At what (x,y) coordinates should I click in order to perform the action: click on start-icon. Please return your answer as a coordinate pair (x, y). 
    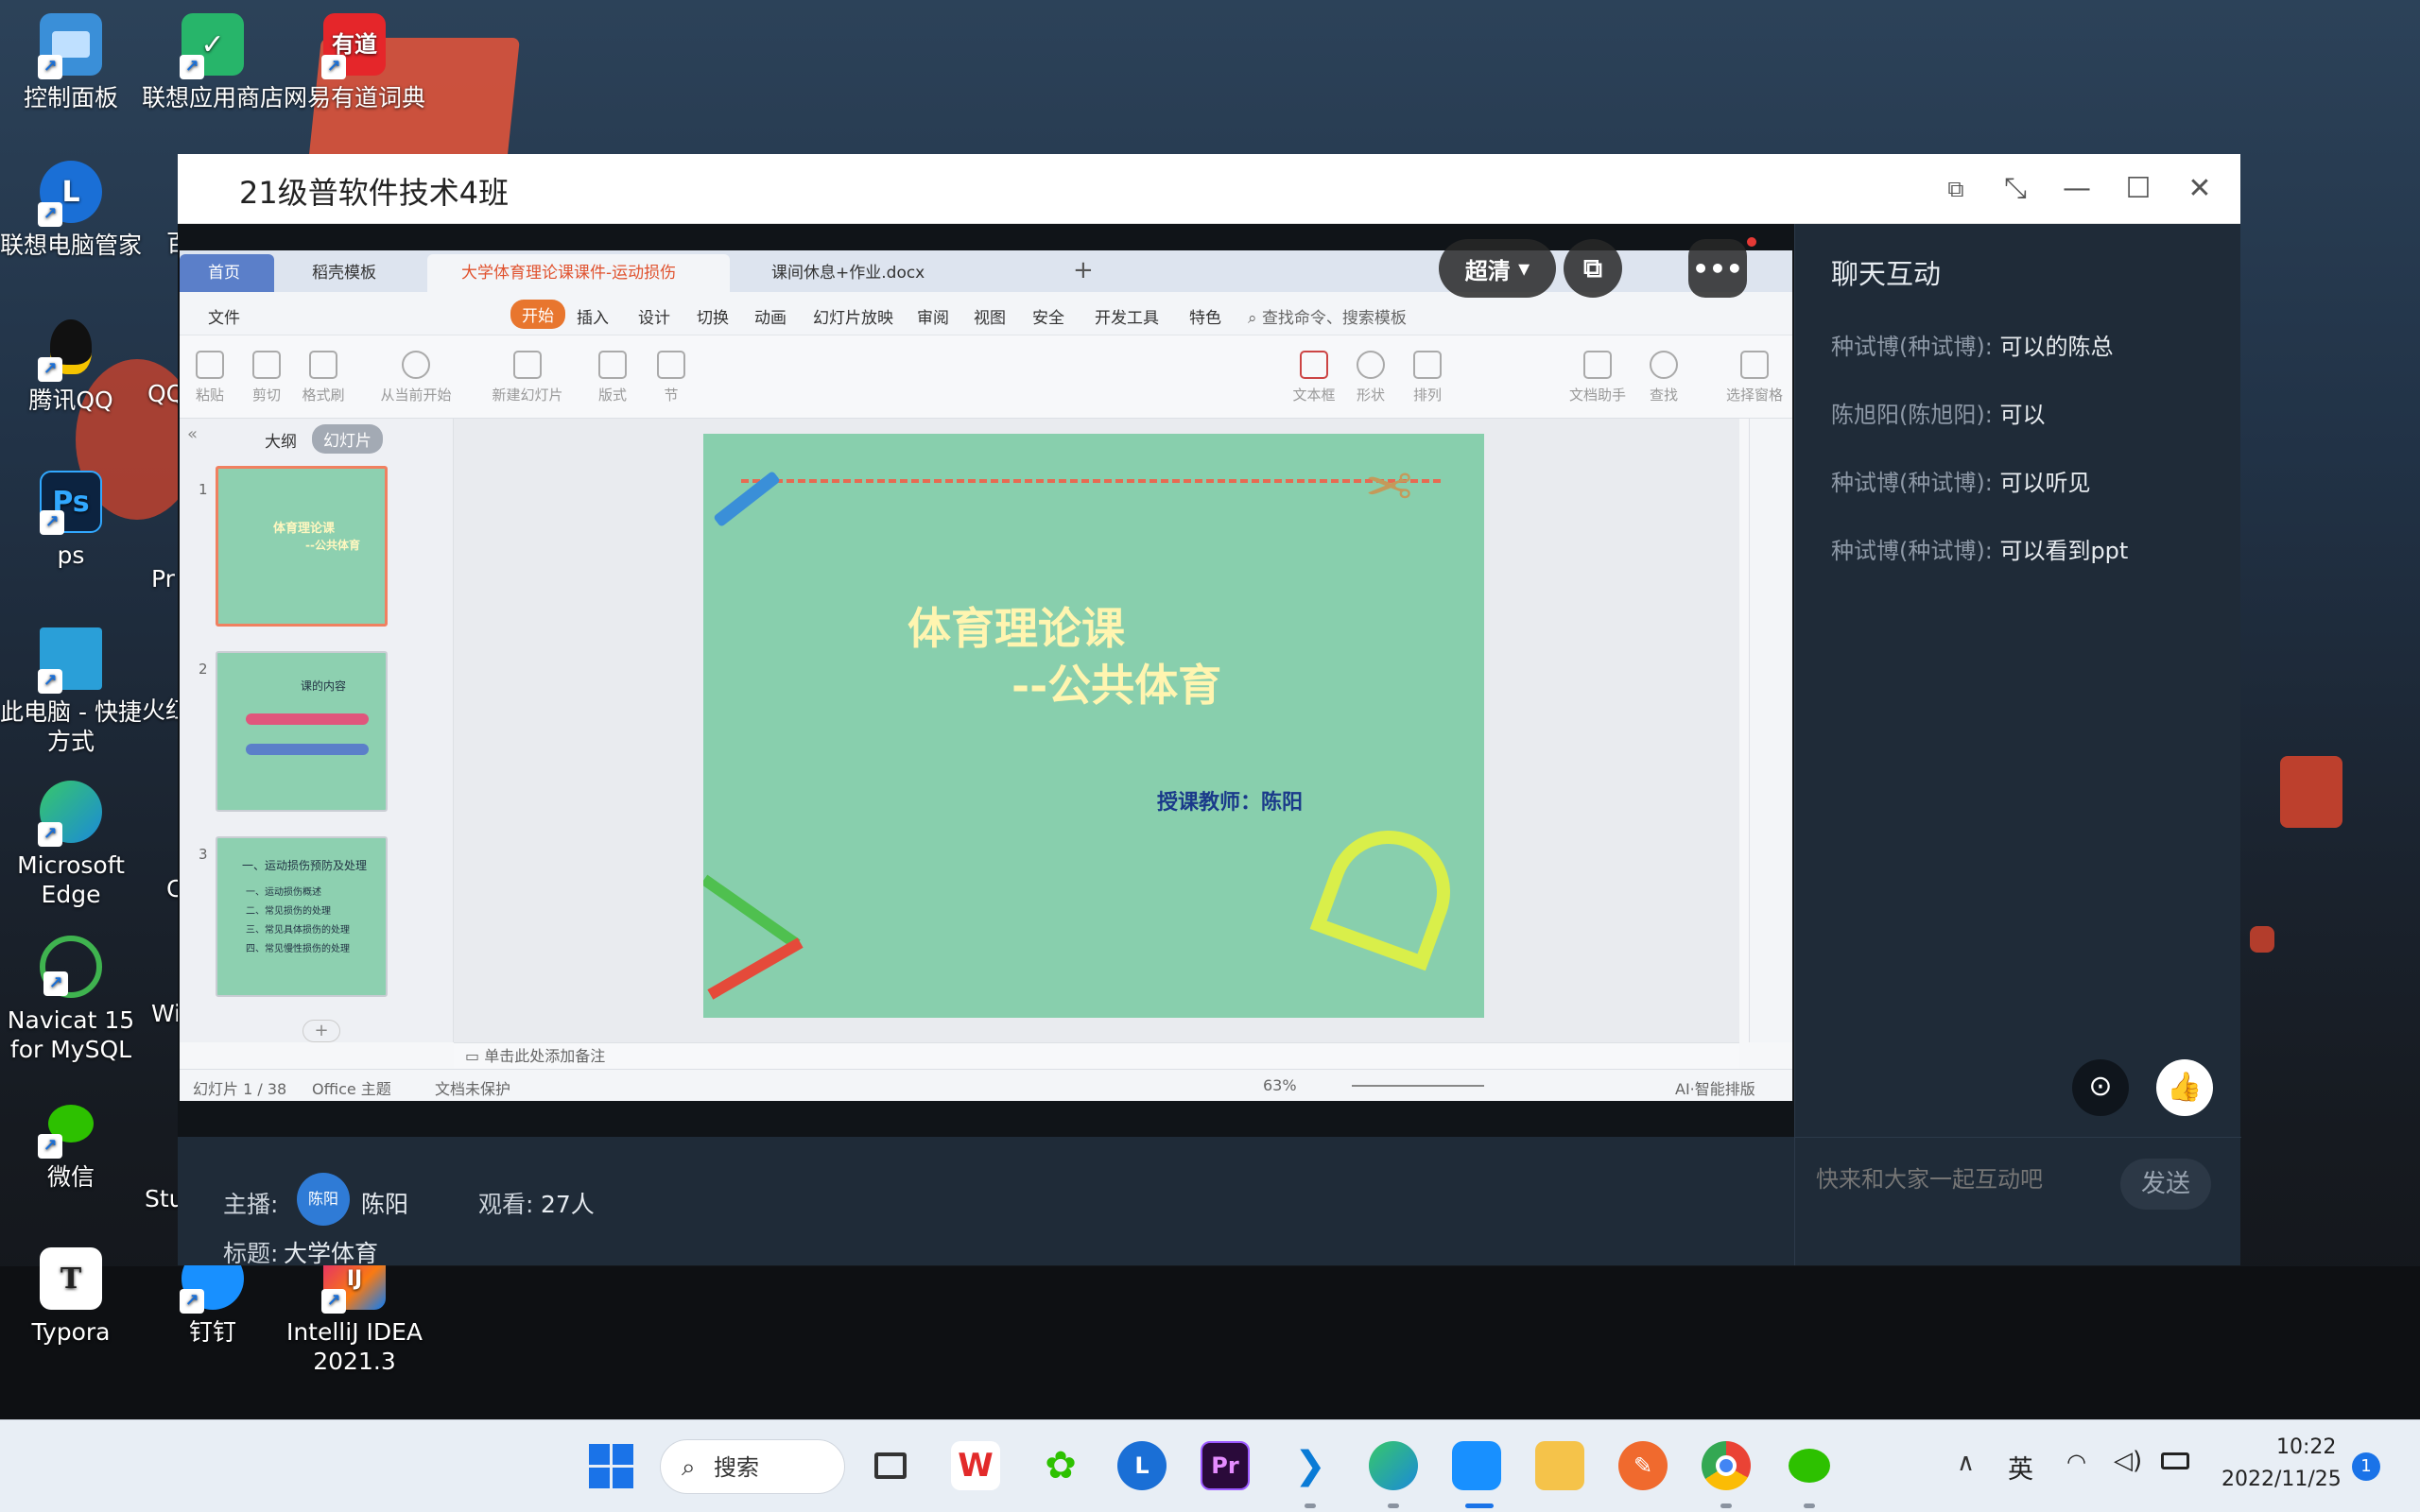
    Looking at the image, I should click on (610, 1465).